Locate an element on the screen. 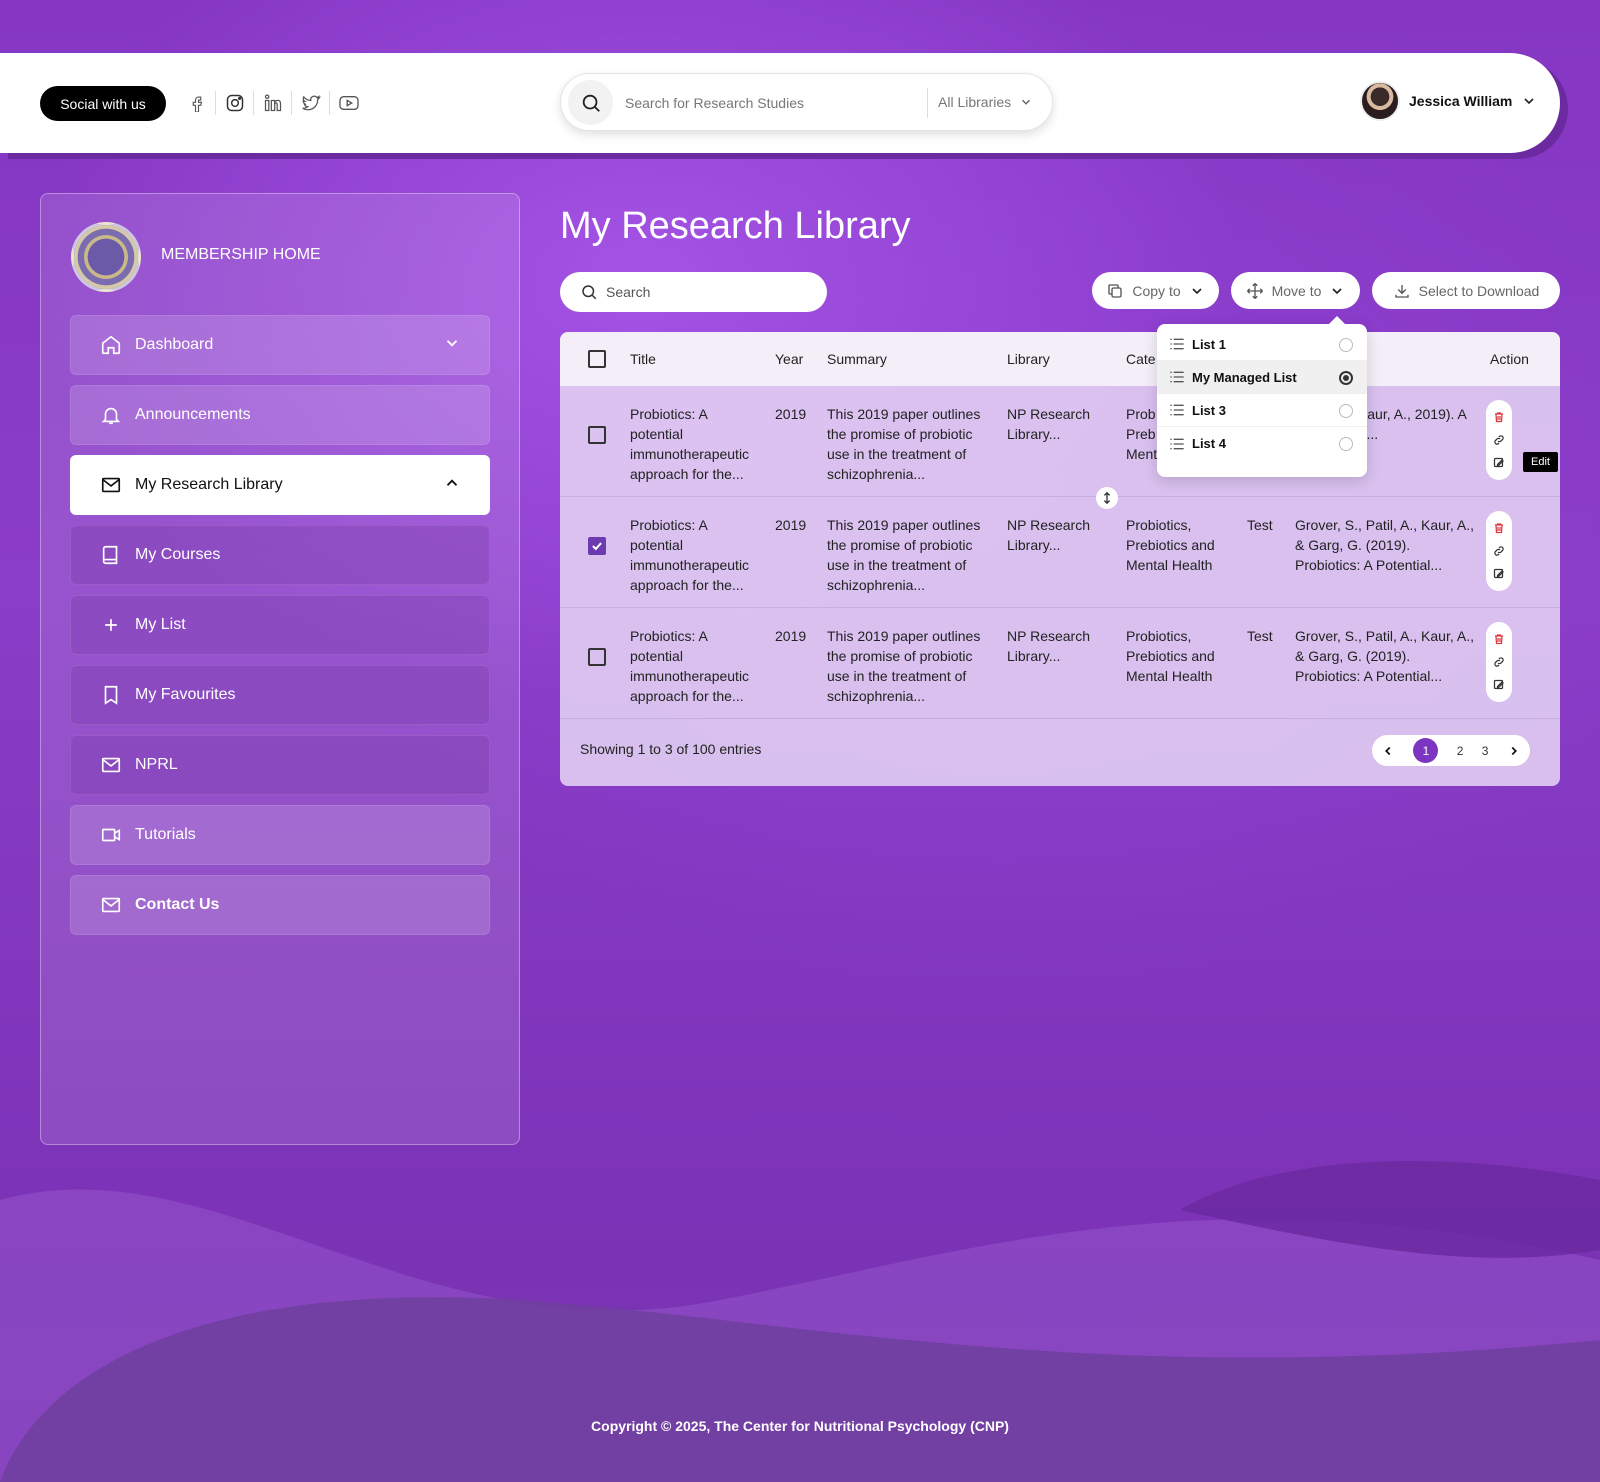  chevron-left-icon is located at coordinates (1388, 751).